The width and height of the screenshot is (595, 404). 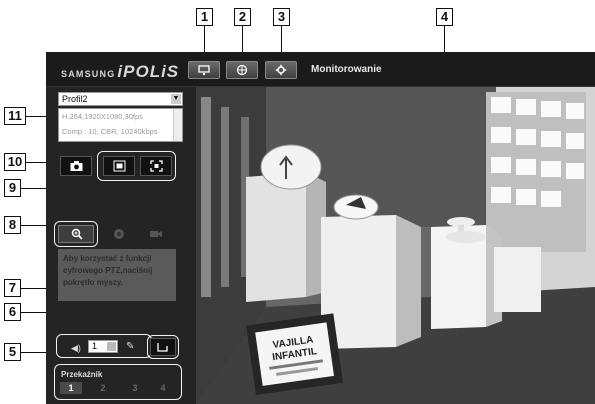 What do you see at coordinates (444, 17) in the screenshot?
I see `callout-4: 4` at bounding box center [444, 17].